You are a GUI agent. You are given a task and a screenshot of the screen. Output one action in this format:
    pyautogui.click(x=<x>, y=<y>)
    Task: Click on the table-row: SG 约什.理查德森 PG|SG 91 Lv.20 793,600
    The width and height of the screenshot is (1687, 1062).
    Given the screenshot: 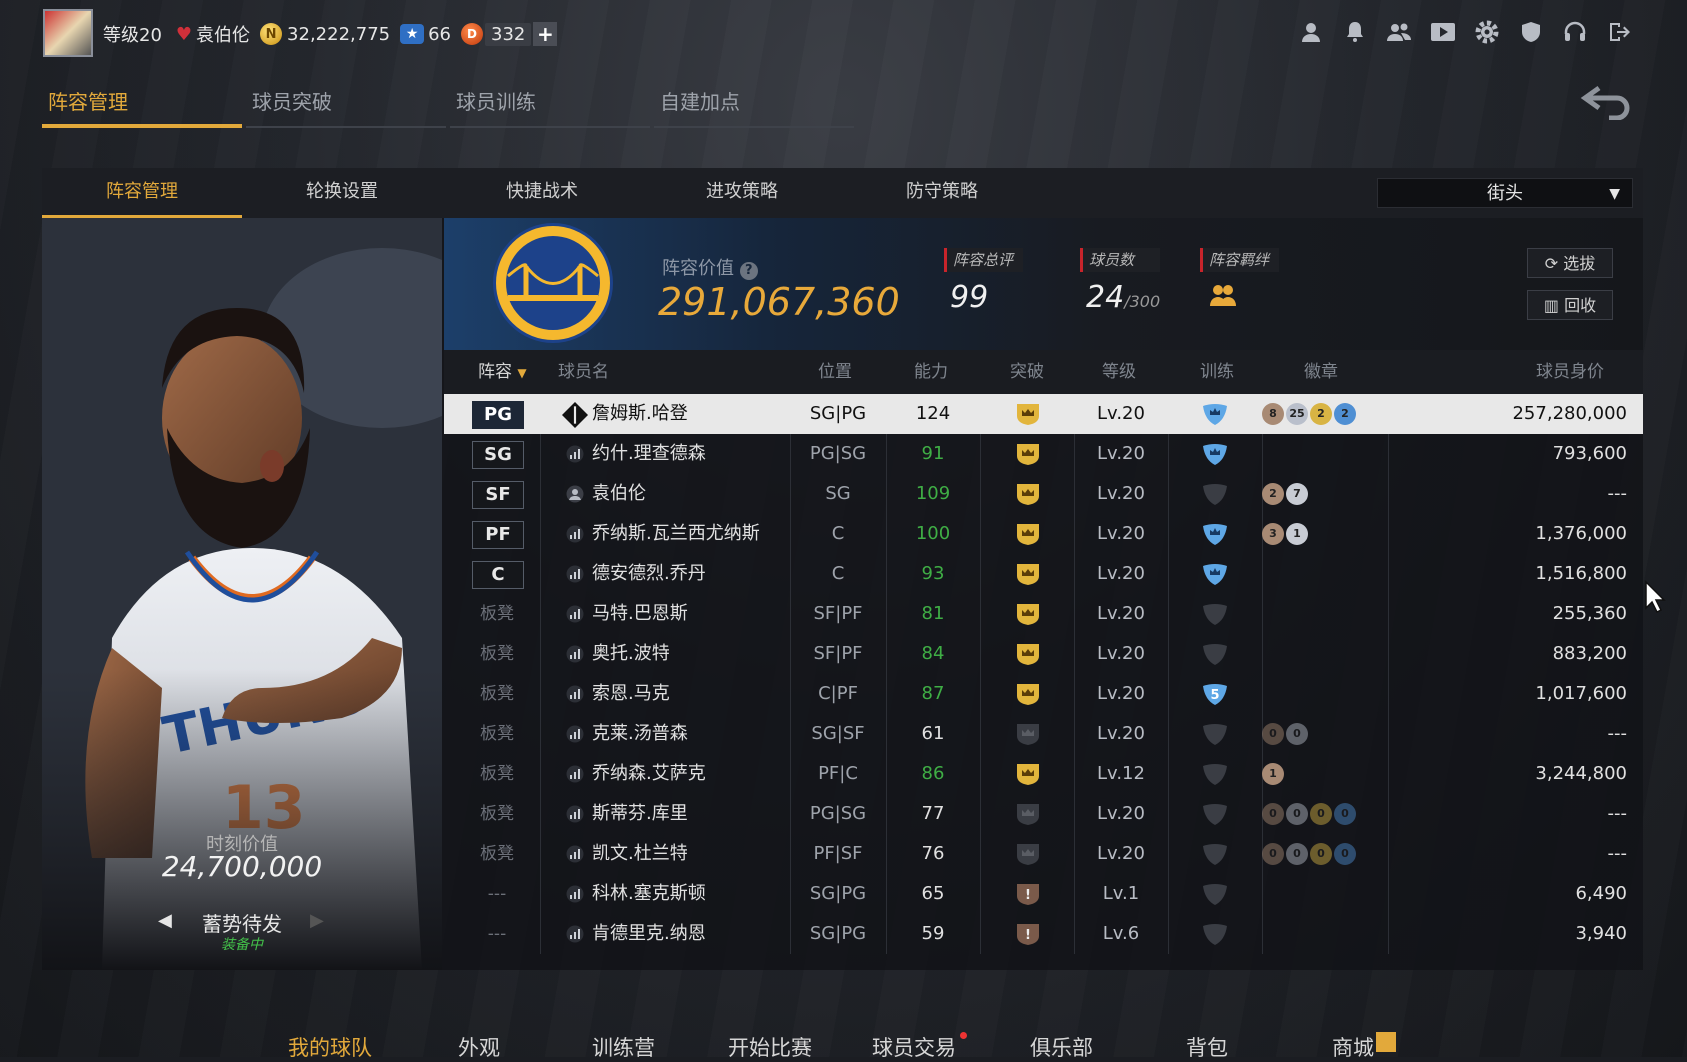 What is the action you would take?
    pyautogui.click(x=1043, y=454)
    